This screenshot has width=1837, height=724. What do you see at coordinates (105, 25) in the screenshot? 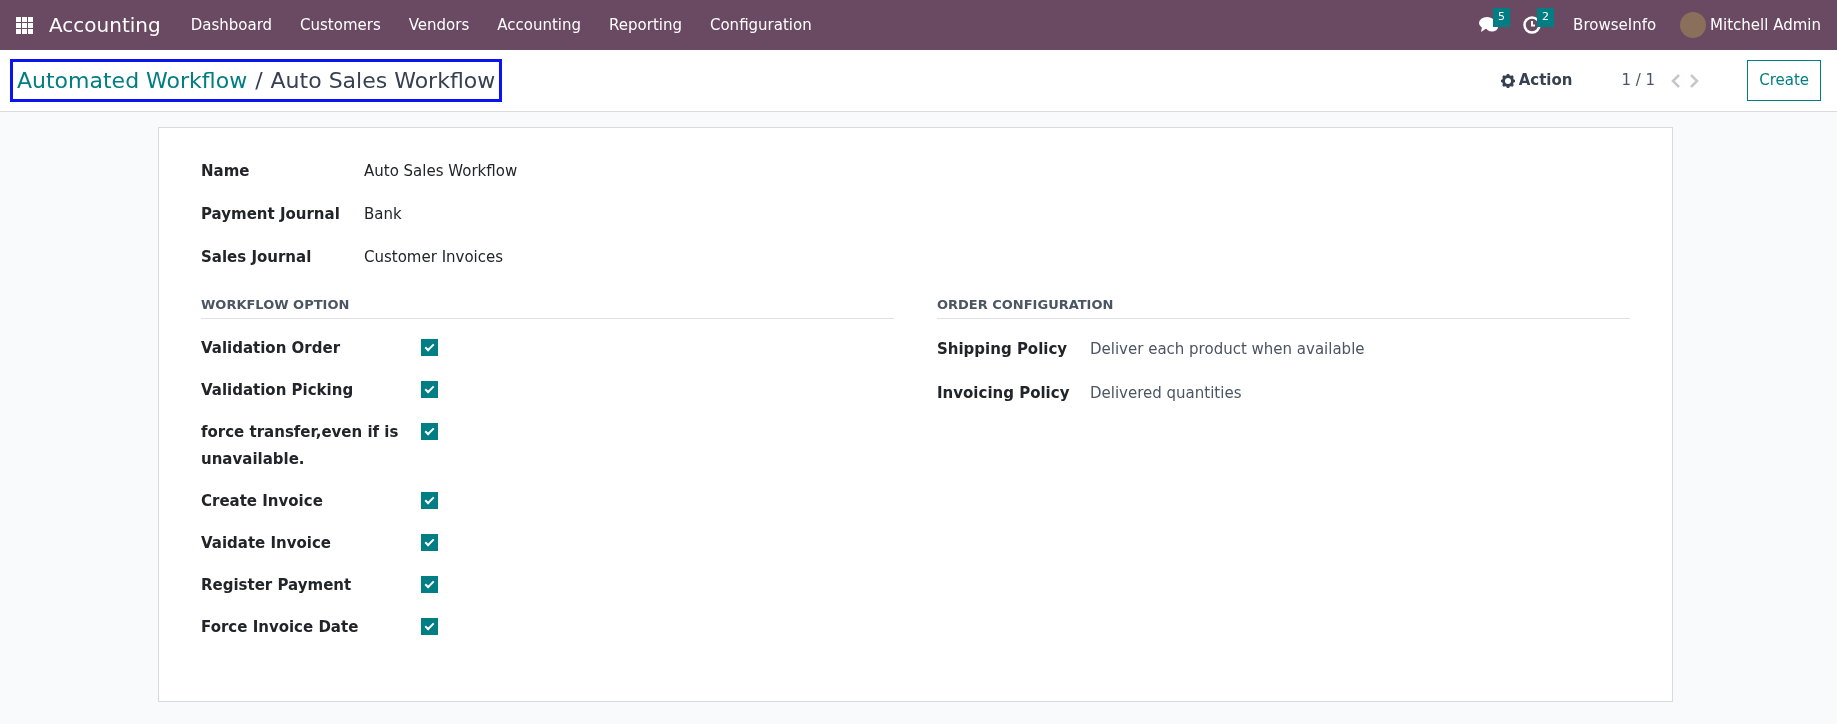
I see `app-name: Accounting` at bounding box center [105, 25].